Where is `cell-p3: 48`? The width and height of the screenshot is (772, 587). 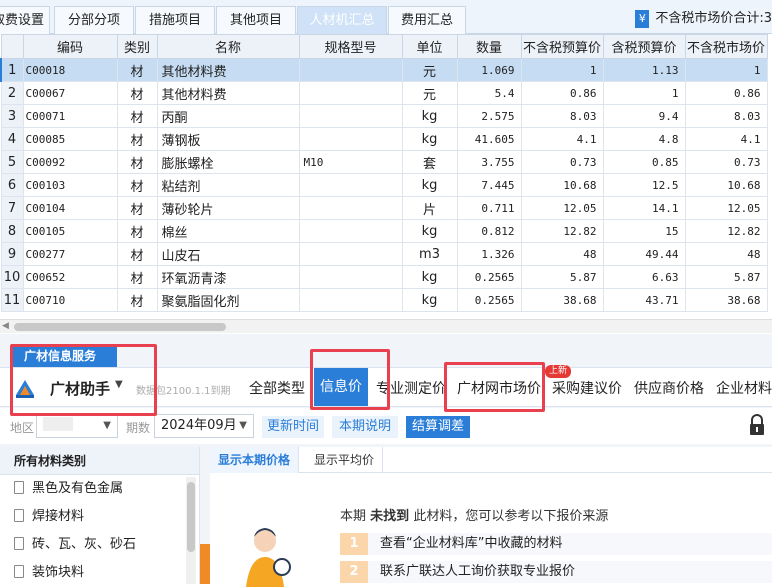
cell-p3: 48 is located at coordinates (726, 254).